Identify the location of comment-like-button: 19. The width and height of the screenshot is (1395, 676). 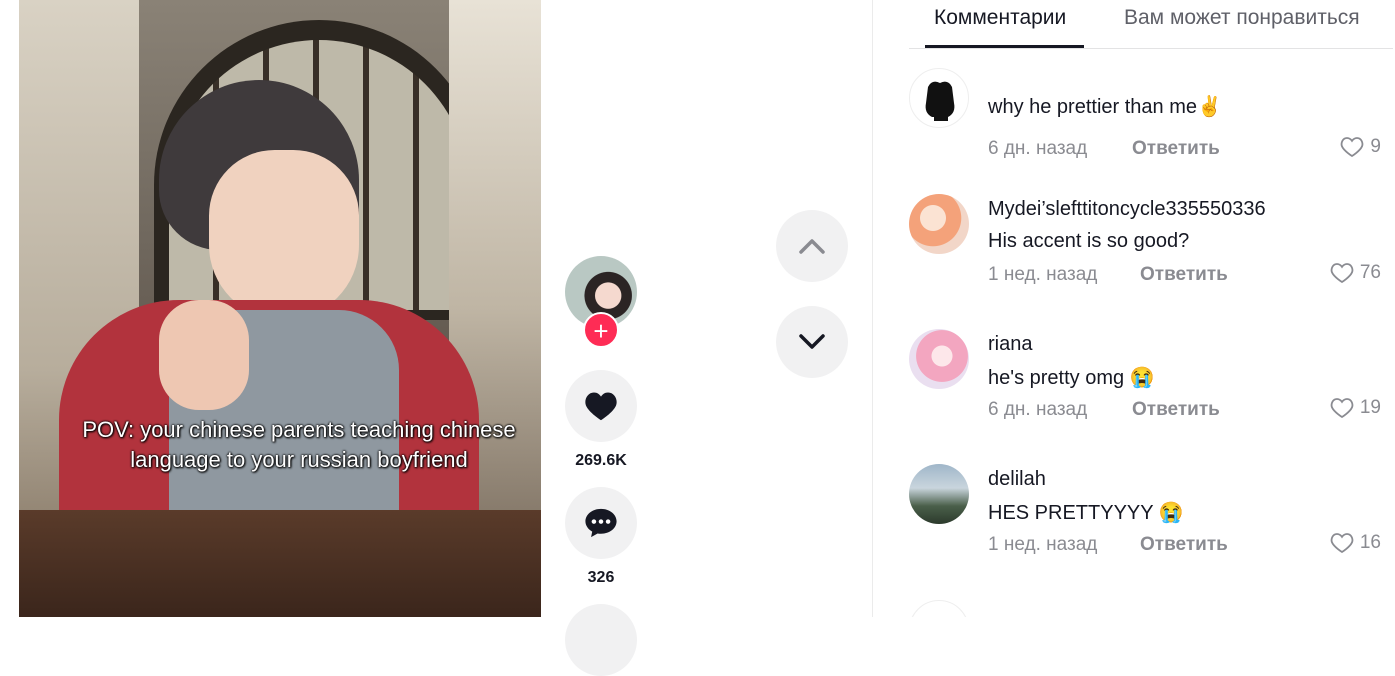
(1355, 408).